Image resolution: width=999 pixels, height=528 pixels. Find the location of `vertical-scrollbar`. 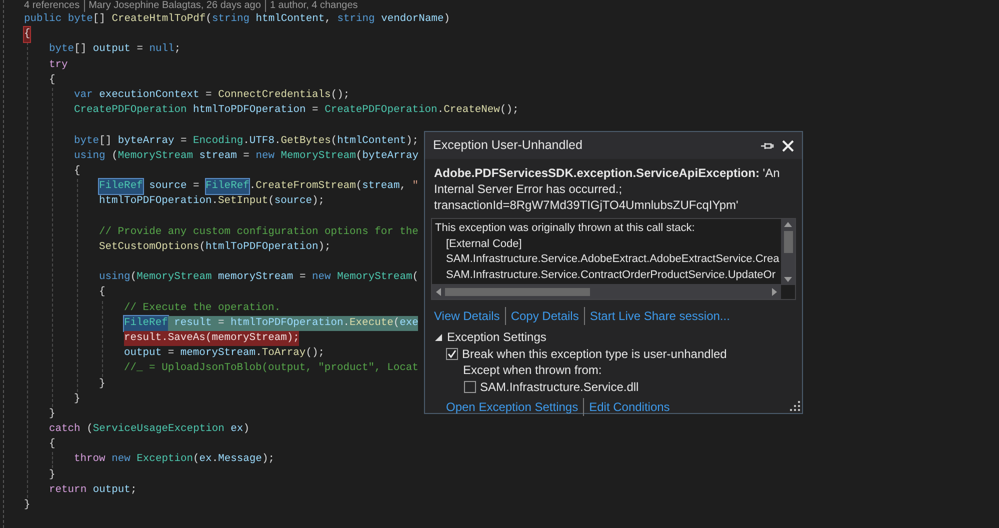

vertical-scrollbar is located at coordinates (788, 252).